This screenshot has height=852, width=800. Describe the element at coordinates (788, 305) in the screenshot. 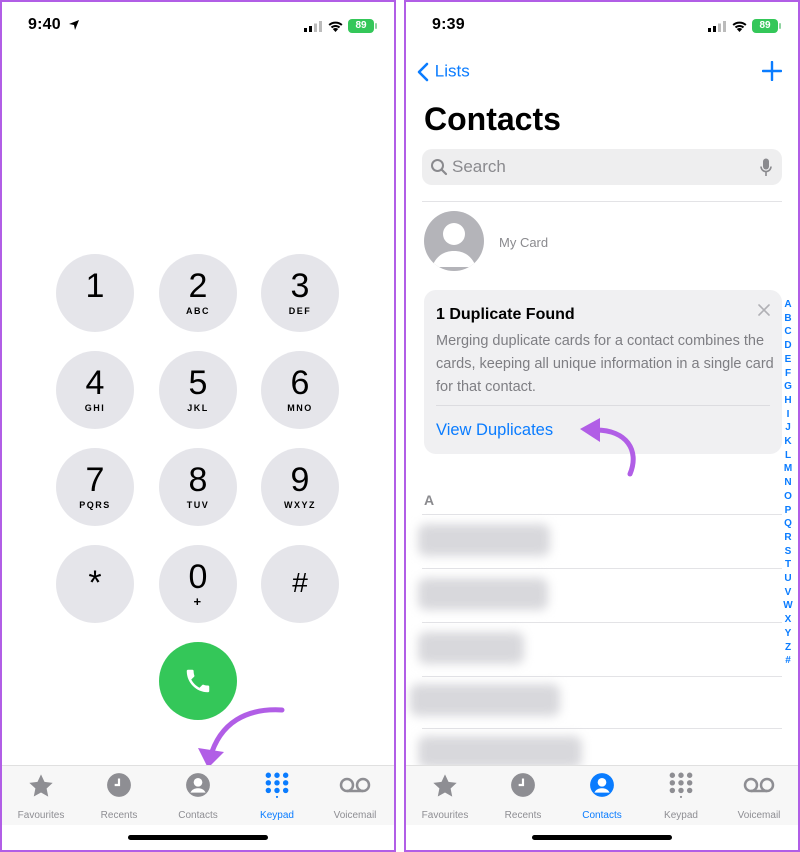

I see `index-letter: A` at that location.